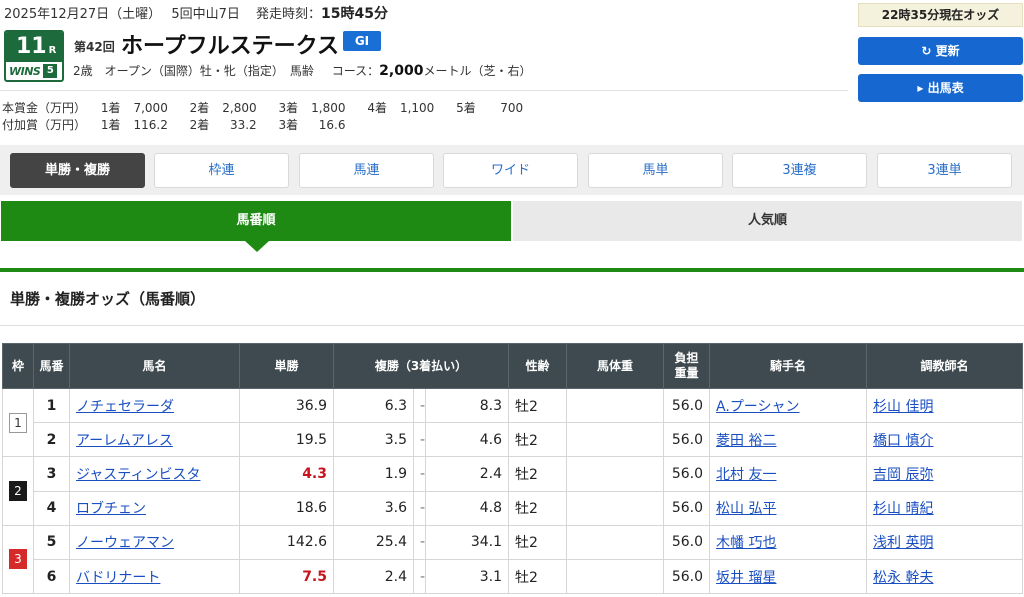 The image size is (1024, 597). What do you see at coordinates (538, 366) in the screenshot?
I see `col-header-sexage: 性齢` at bounding box center [538, 366].